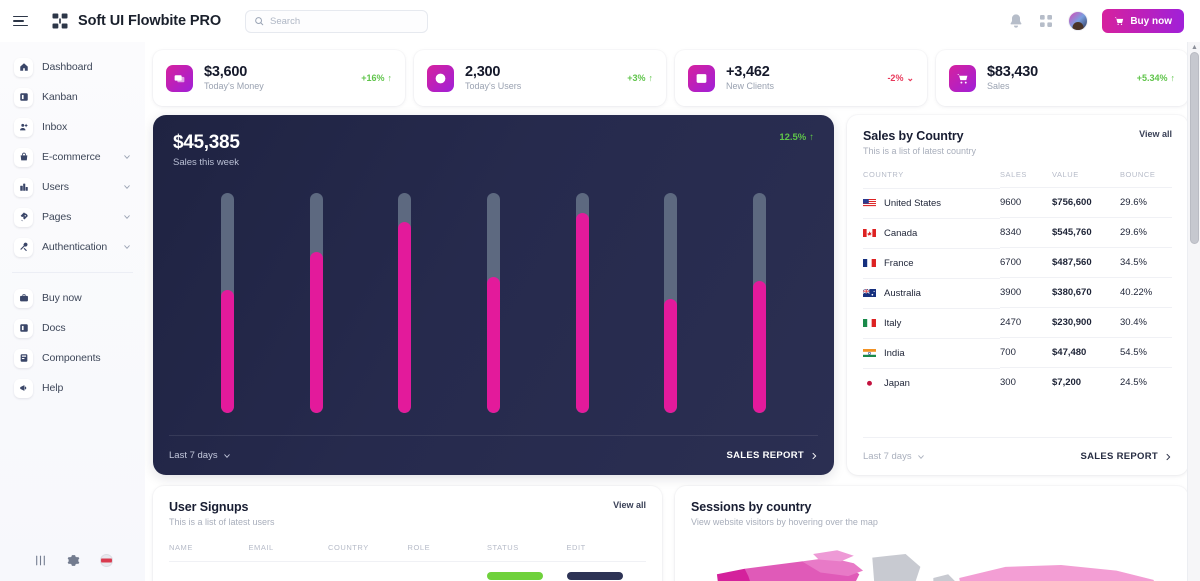 This screenshot has height=581, width=1200. I want to click on sidebar-item-e-commerce: E-commerce, so click(72, 157).